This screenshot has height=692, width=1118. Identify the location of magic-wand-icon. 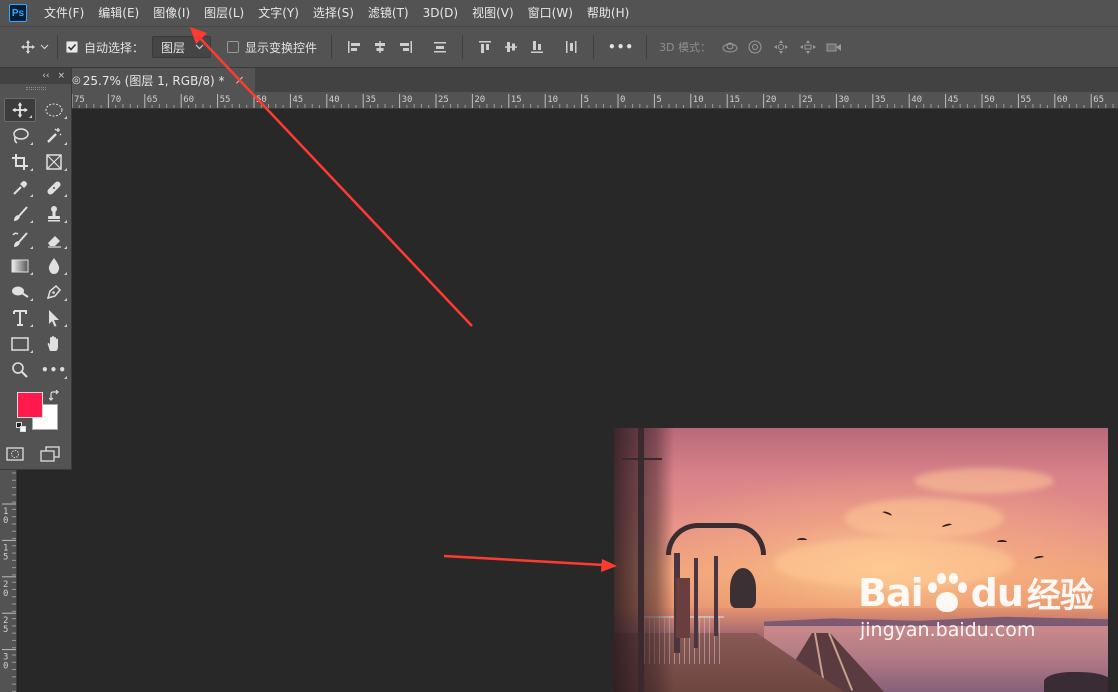
(54, 135).